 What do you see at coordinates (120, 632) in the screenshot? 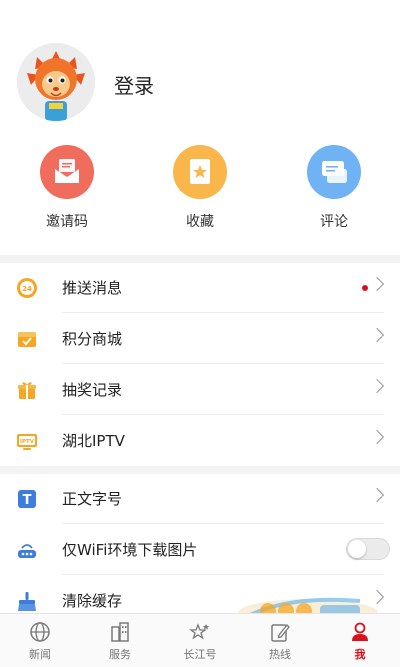
I see `buildings-icon` at bounding box center [120, 632].